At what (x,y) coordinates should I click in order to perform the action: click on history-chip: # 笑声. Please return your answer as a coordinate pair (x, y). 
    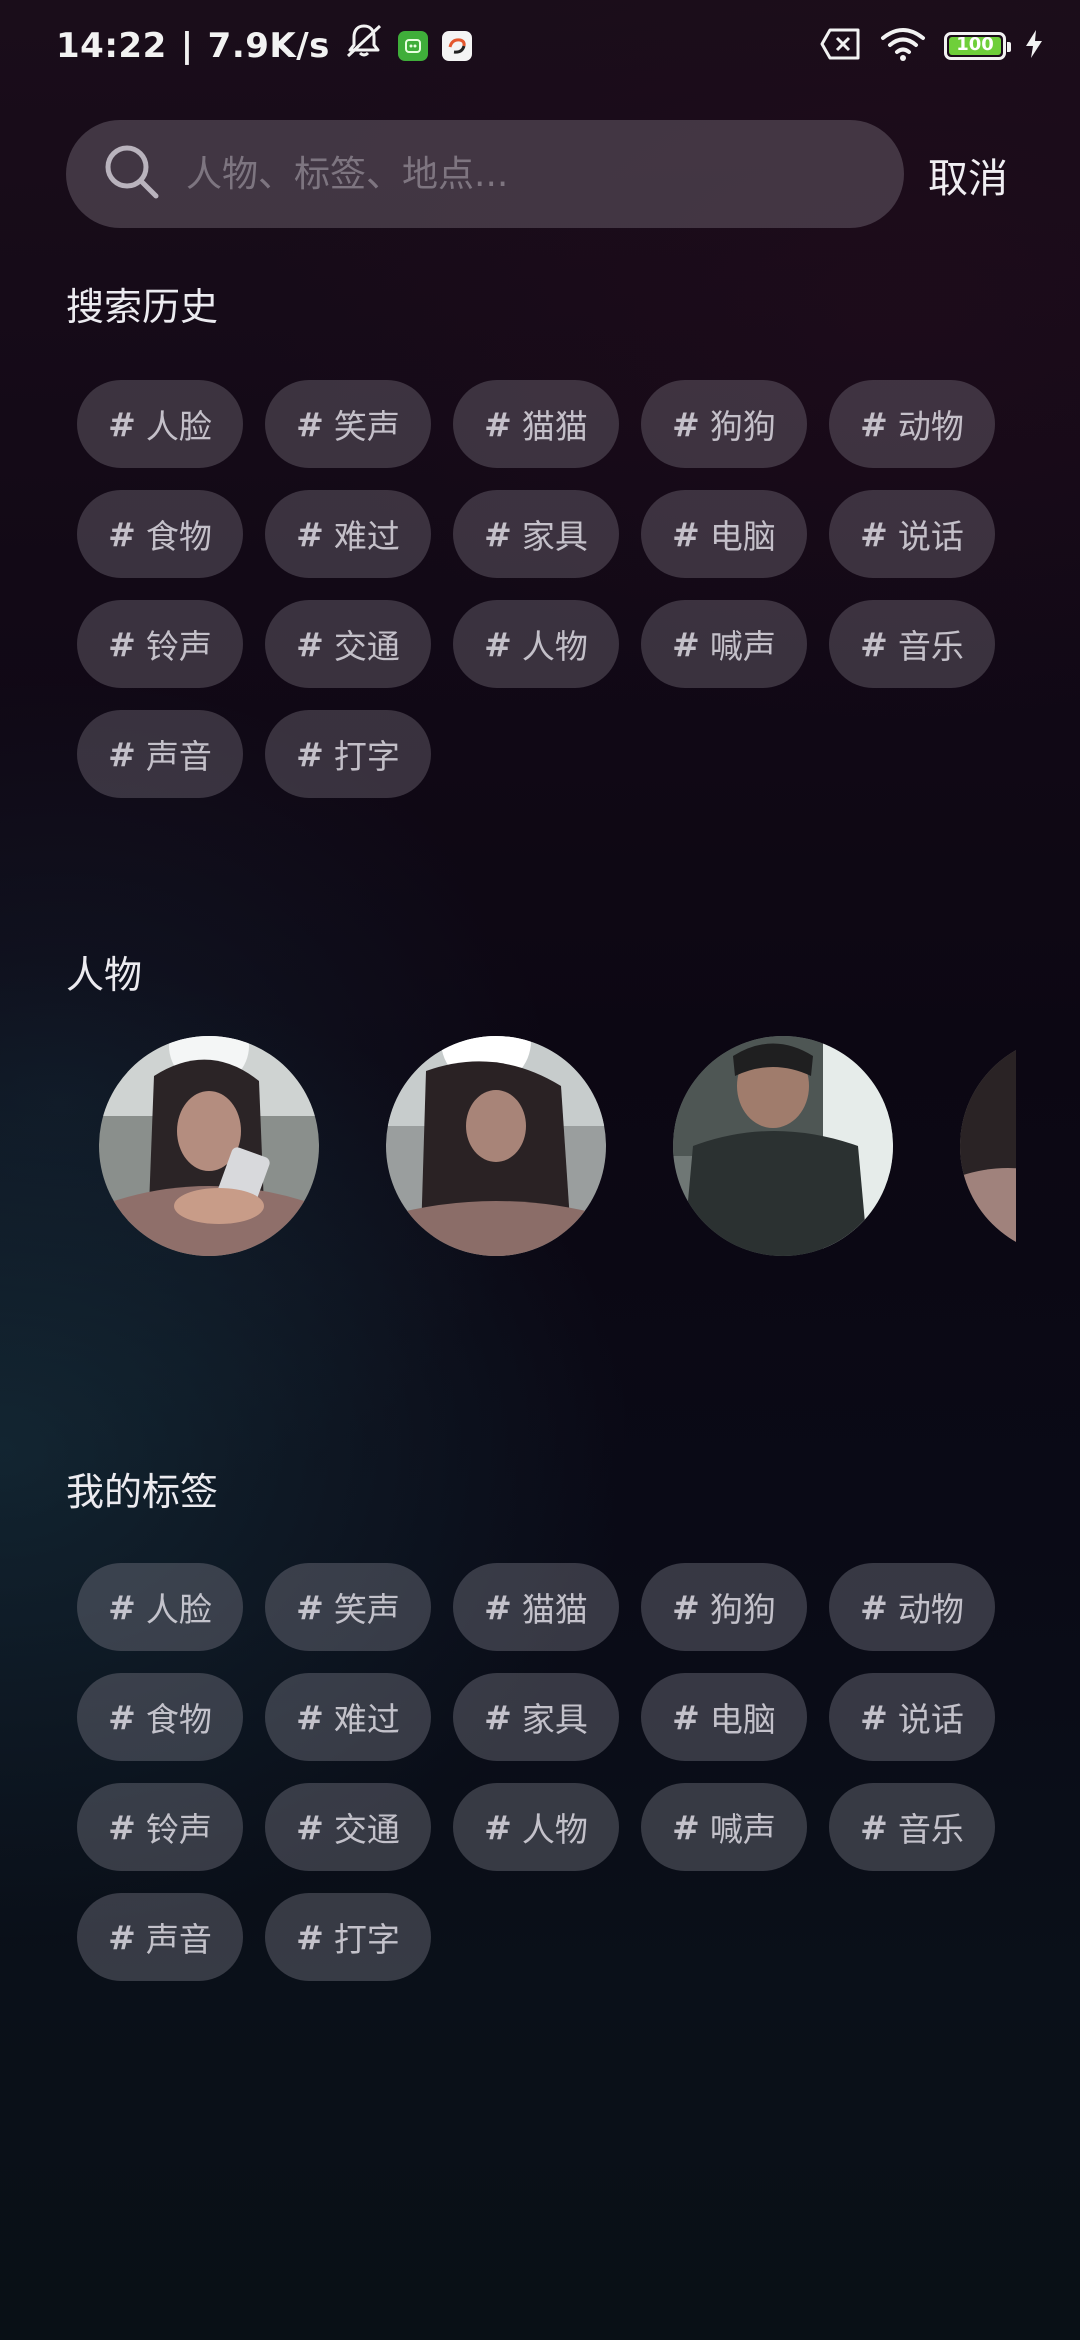
    Looking at the image, I should click on (348, 424).